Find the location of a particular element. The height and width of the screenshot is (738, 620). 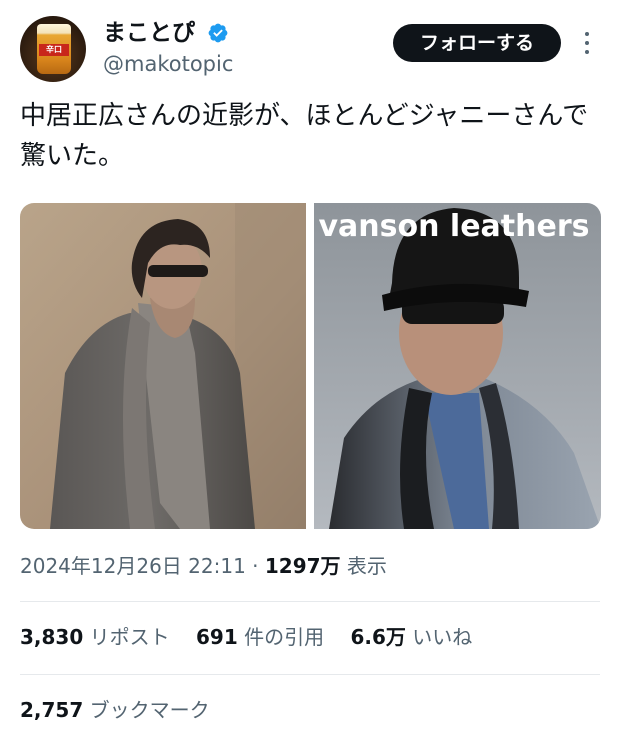

like-label: いいね is located at coordinates (442, 637).